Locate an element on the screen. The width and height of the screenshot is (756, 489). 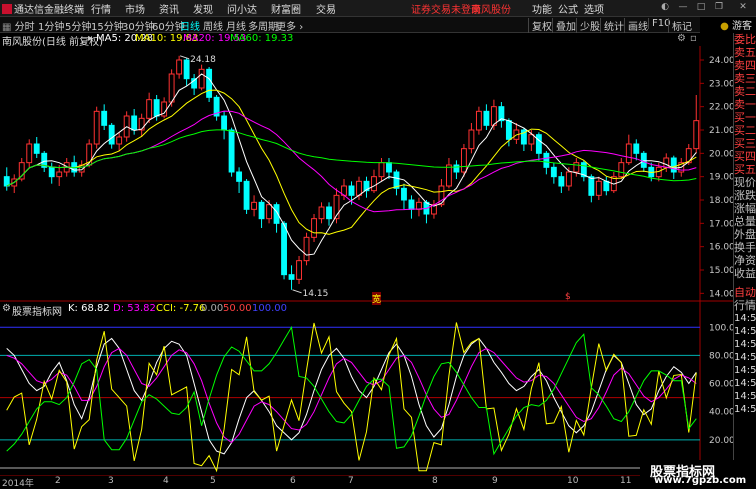
date-label: 2 is located at coordinates (58, 481).